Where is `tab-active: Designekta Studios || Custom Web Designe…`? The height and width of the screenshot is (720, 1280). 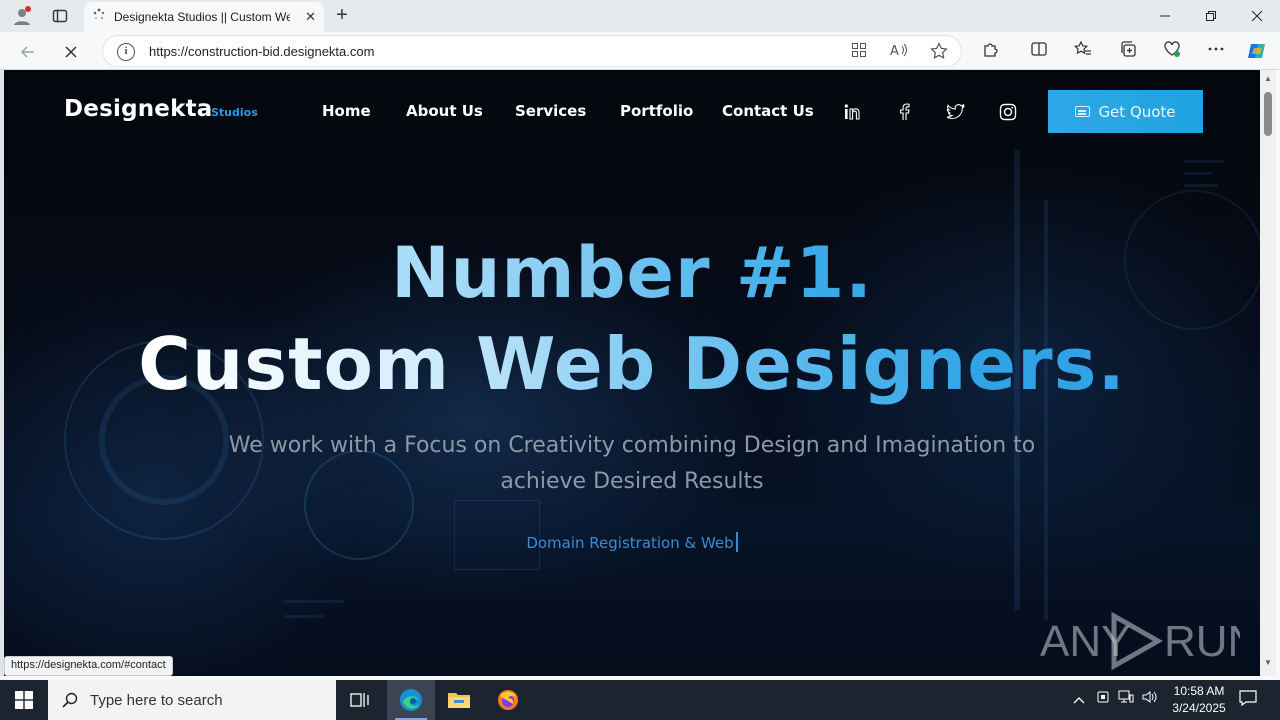
tab-active: Designekta Studios || Custom Web Designe… is located at coordinates (204, 17).